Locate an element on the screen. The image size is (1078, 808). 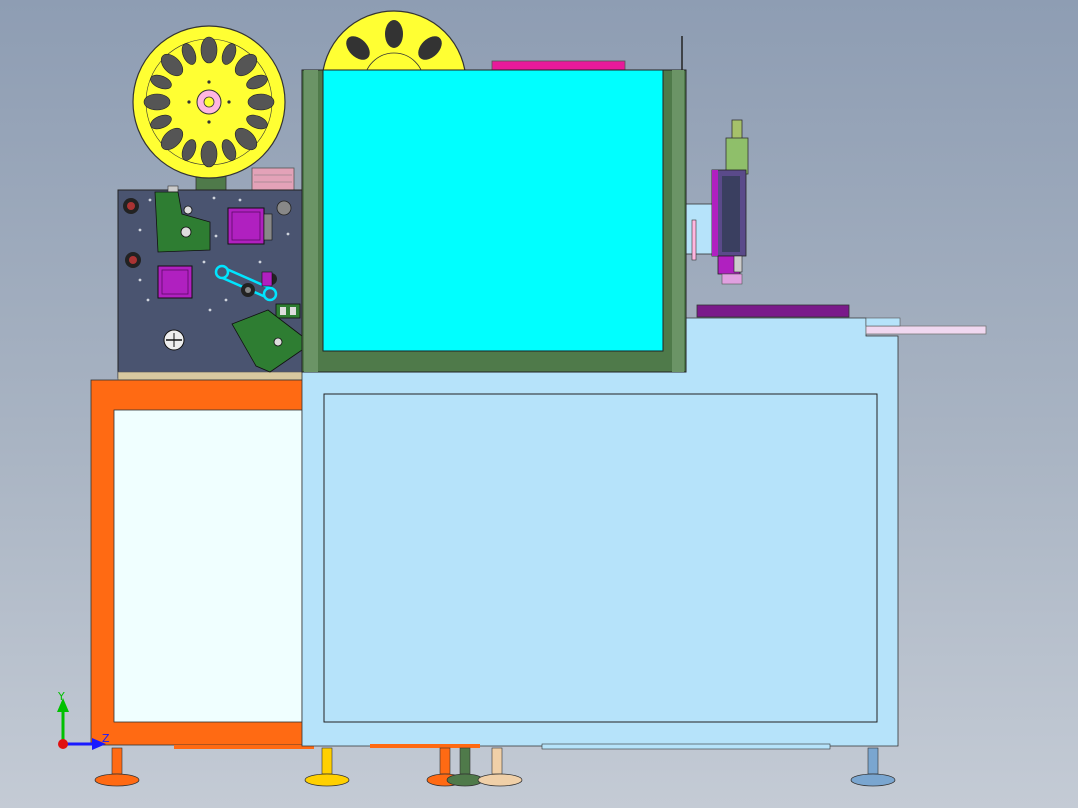
rotary-knob-icon is located at coordinates (174, 340).